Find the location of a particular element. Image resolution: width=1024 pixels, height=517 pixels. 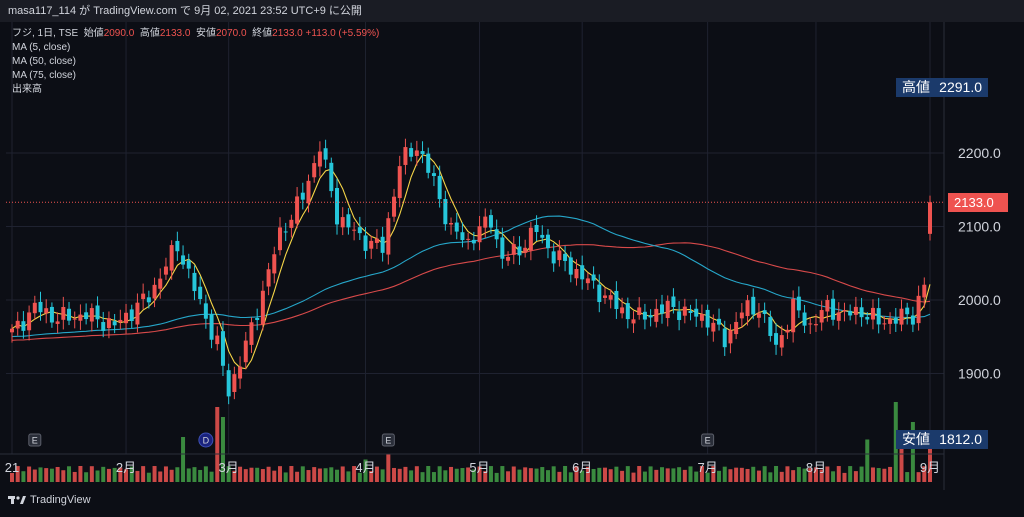

legend-change: +113.0 (+5.59%) is located at coordinates (342, 33).